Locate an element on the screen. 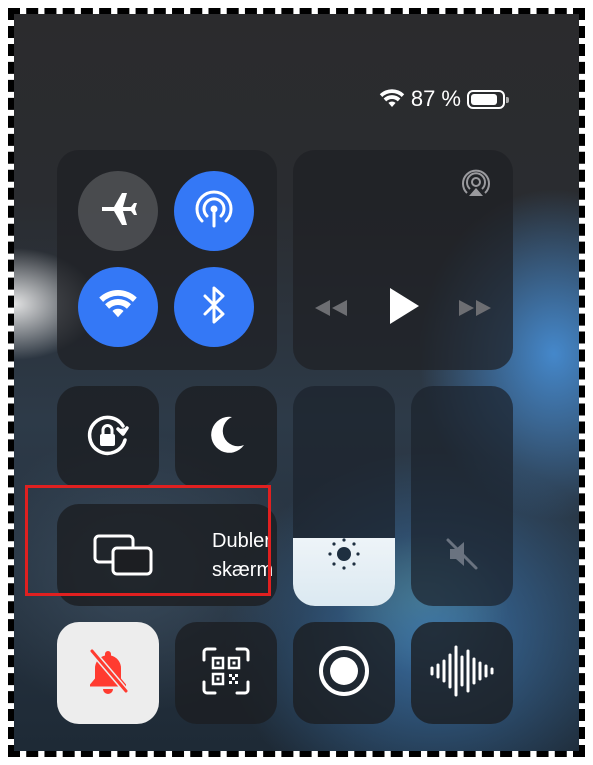 This screenshot has height=765, width=593. rotation-lock-icon is located at coordinates (108, 437).